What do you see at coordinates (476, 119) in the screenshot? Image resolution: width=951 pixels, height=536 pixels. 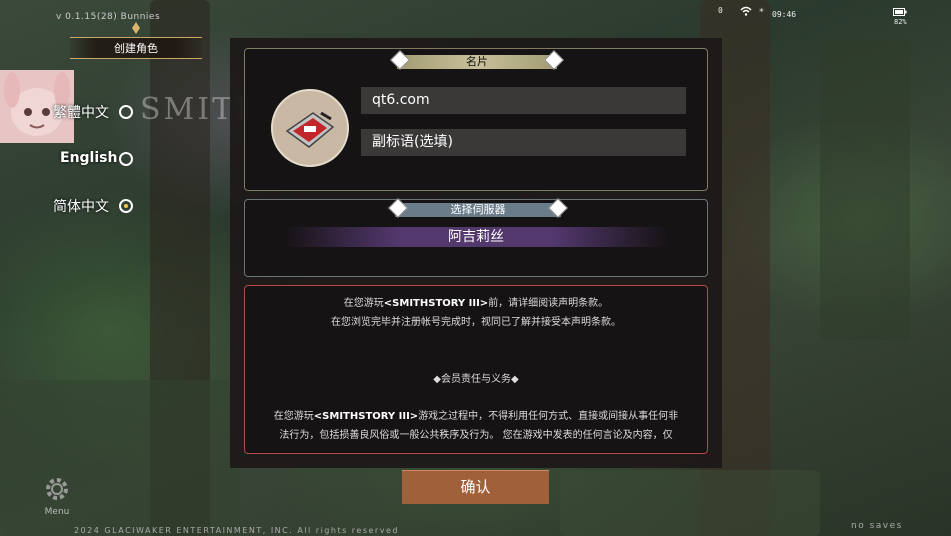 I see `name-card: 名片 qt6.com 副标语(选填)` at bounding box center [476, 119].